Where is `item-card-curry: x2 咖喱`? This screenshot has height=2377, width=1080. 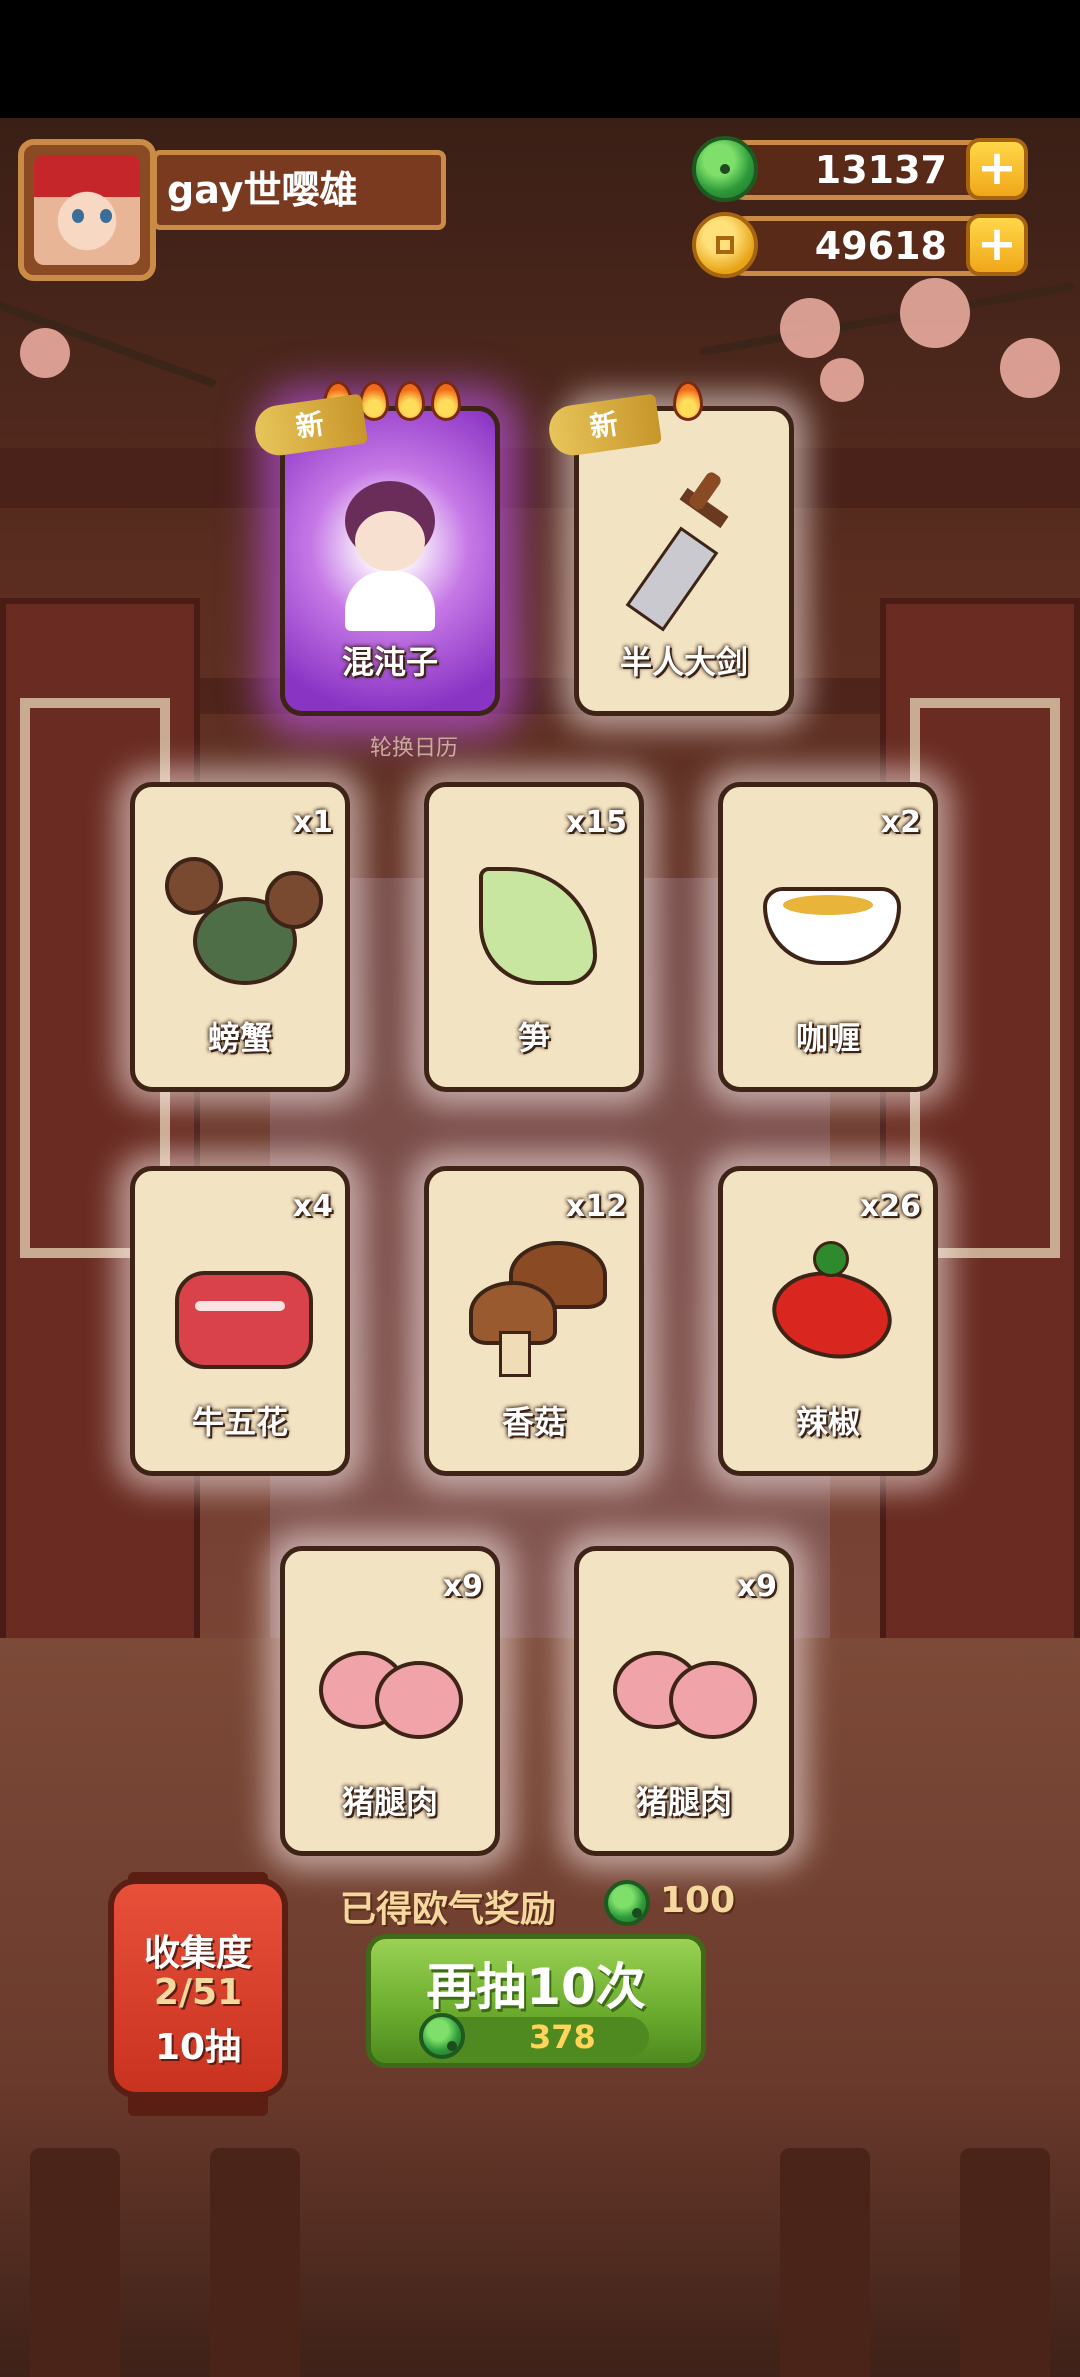
item-card-curry: x2 咖喱 is located at coordinates (828, 937).